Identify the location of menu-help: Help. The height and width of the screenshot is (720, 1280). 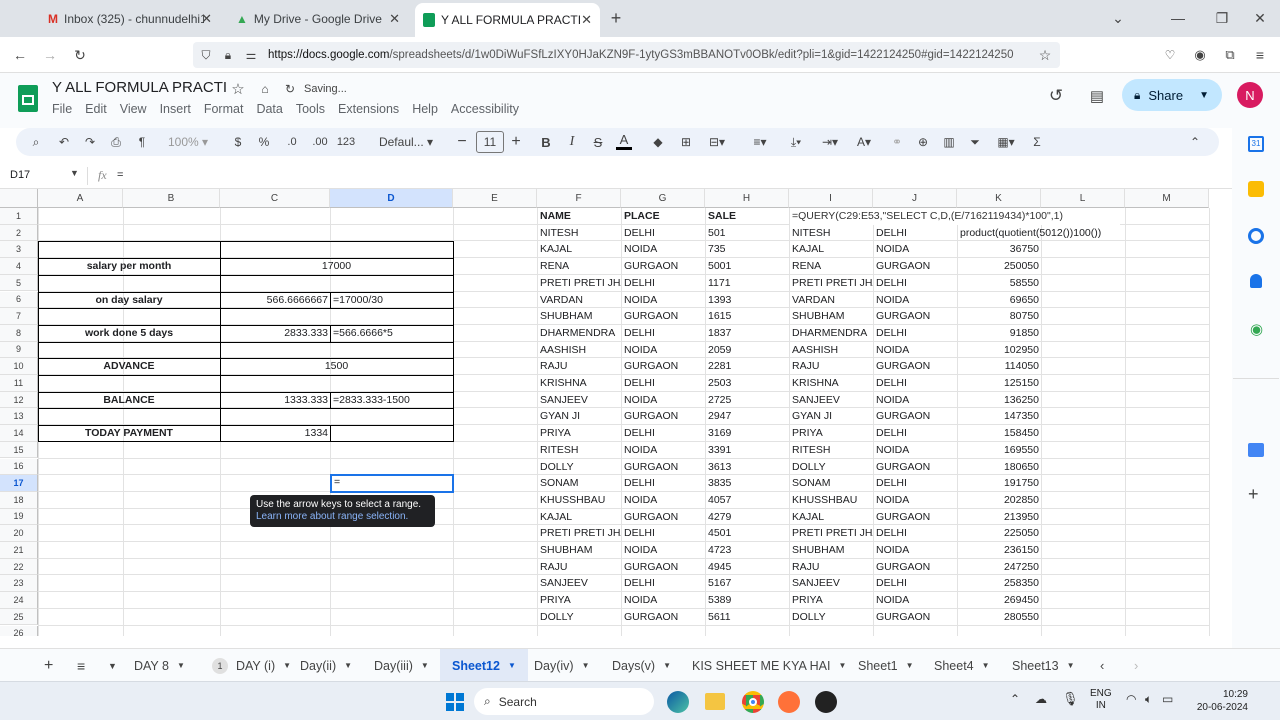
(425, 109).